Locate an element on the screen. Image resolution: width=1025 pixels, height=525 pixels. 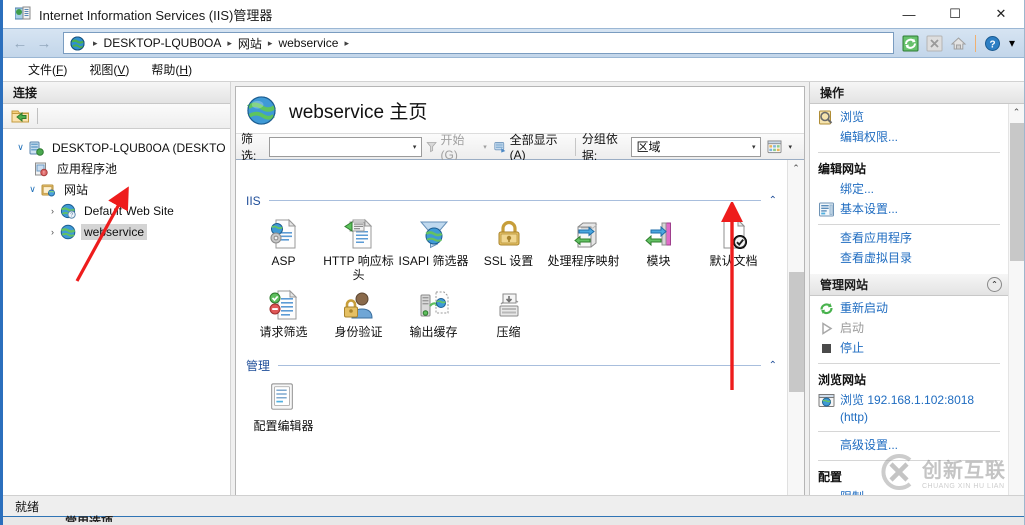
action-browse-site-url-label: 浏览 192.168.1.102:8018 (http) is located at coordinates (921, 409).